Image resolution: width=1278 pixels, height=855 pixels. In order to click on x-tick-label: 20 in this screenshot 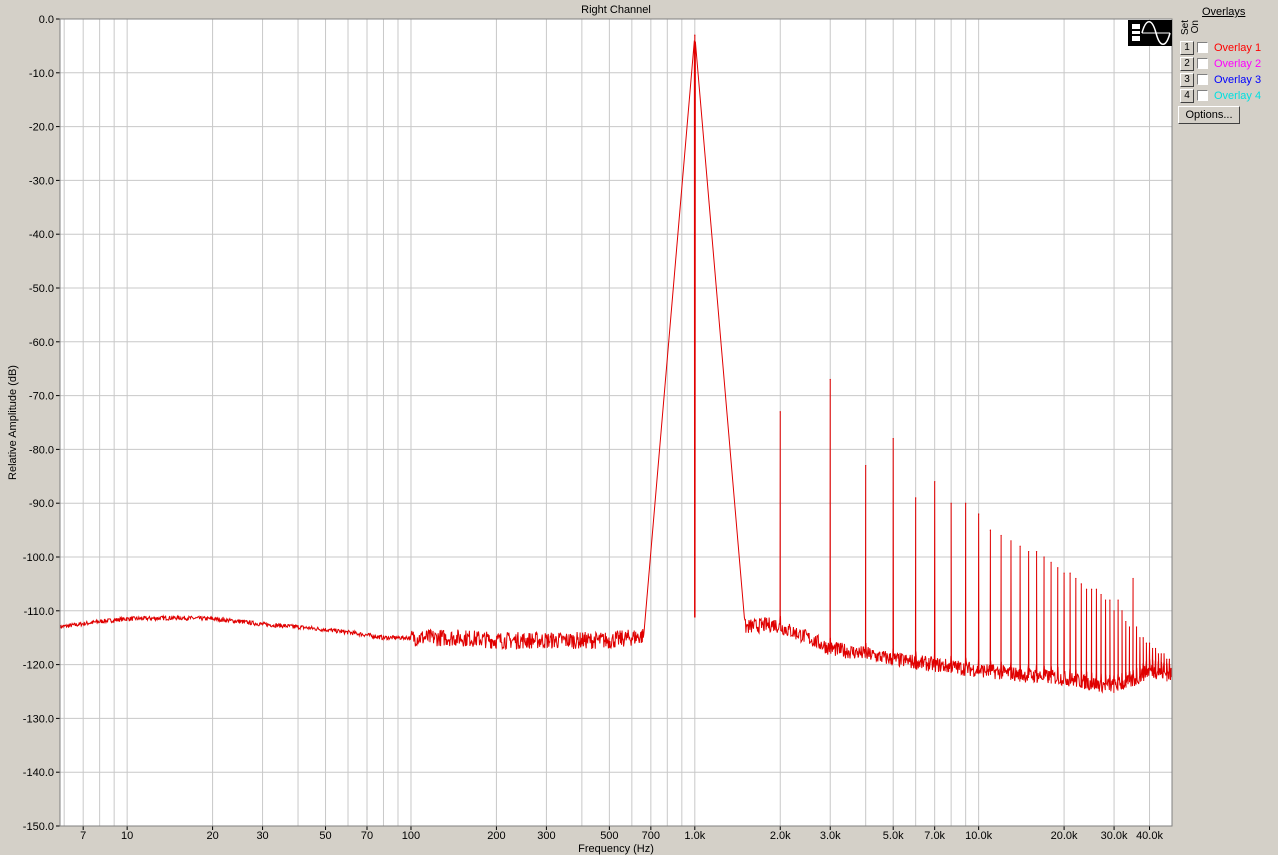, I will do `click(212, 836)`.